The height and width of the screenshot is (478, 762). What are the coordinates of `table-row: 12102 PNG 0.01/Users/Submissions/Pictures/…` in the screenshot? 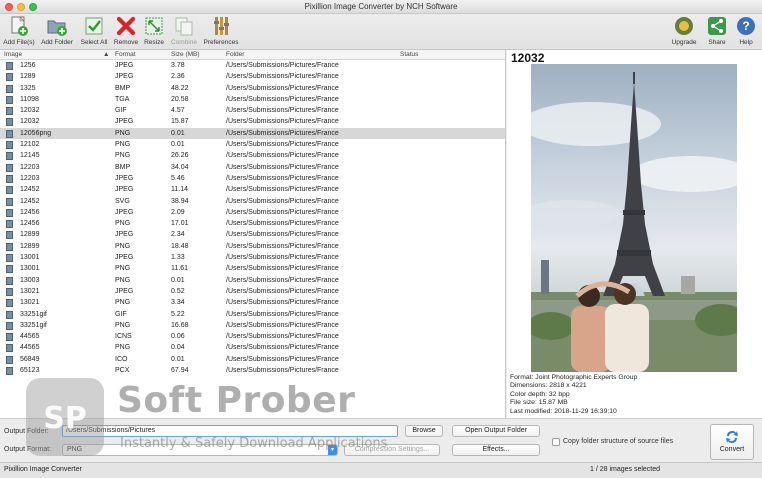 It's located at (252, 144).